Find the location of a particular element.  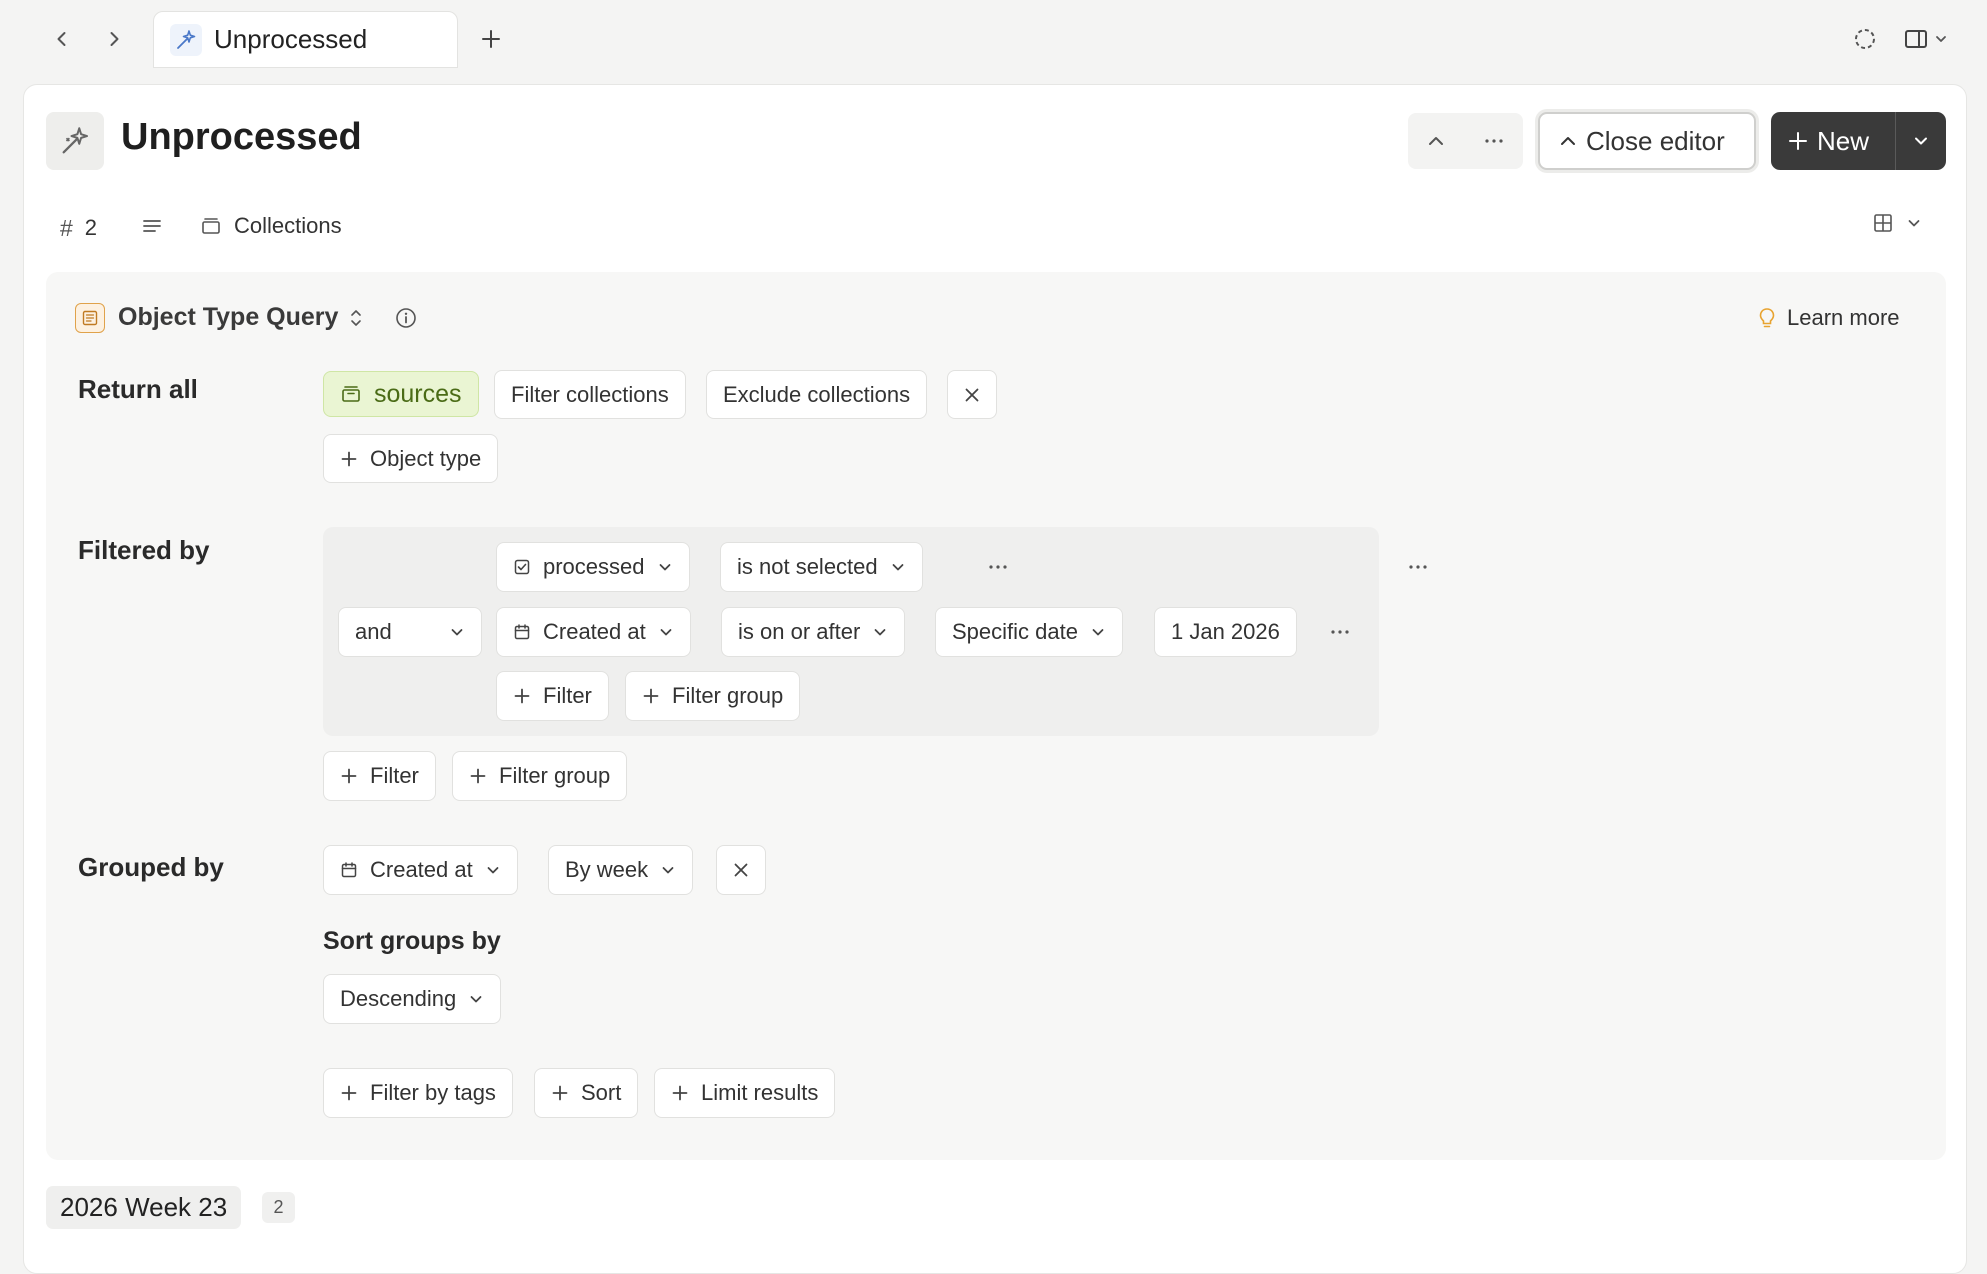

new-button: New is located at coordinates (1833, 141).